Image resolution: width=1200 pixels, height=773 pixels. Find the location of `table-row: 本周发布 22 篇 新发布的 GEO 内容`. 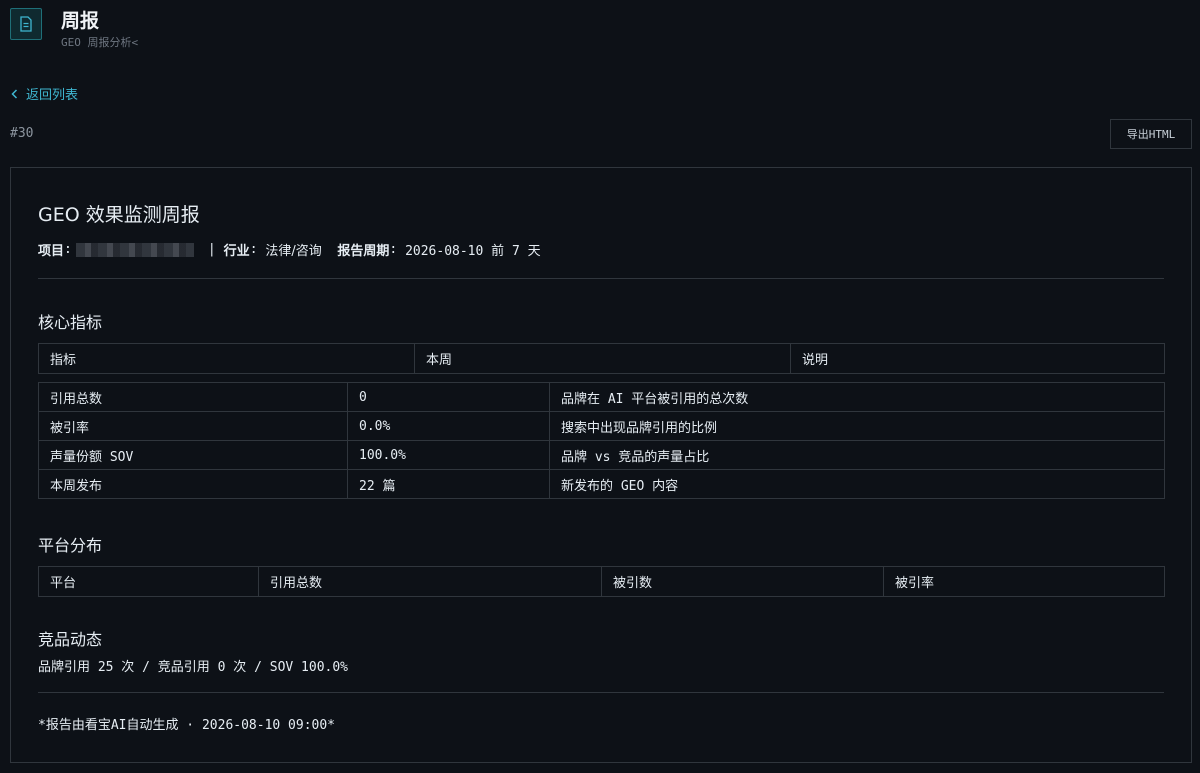

table-row: 本周发布 22 篇 新发布的 GEO 内容 is located at coordinates (601, 484).